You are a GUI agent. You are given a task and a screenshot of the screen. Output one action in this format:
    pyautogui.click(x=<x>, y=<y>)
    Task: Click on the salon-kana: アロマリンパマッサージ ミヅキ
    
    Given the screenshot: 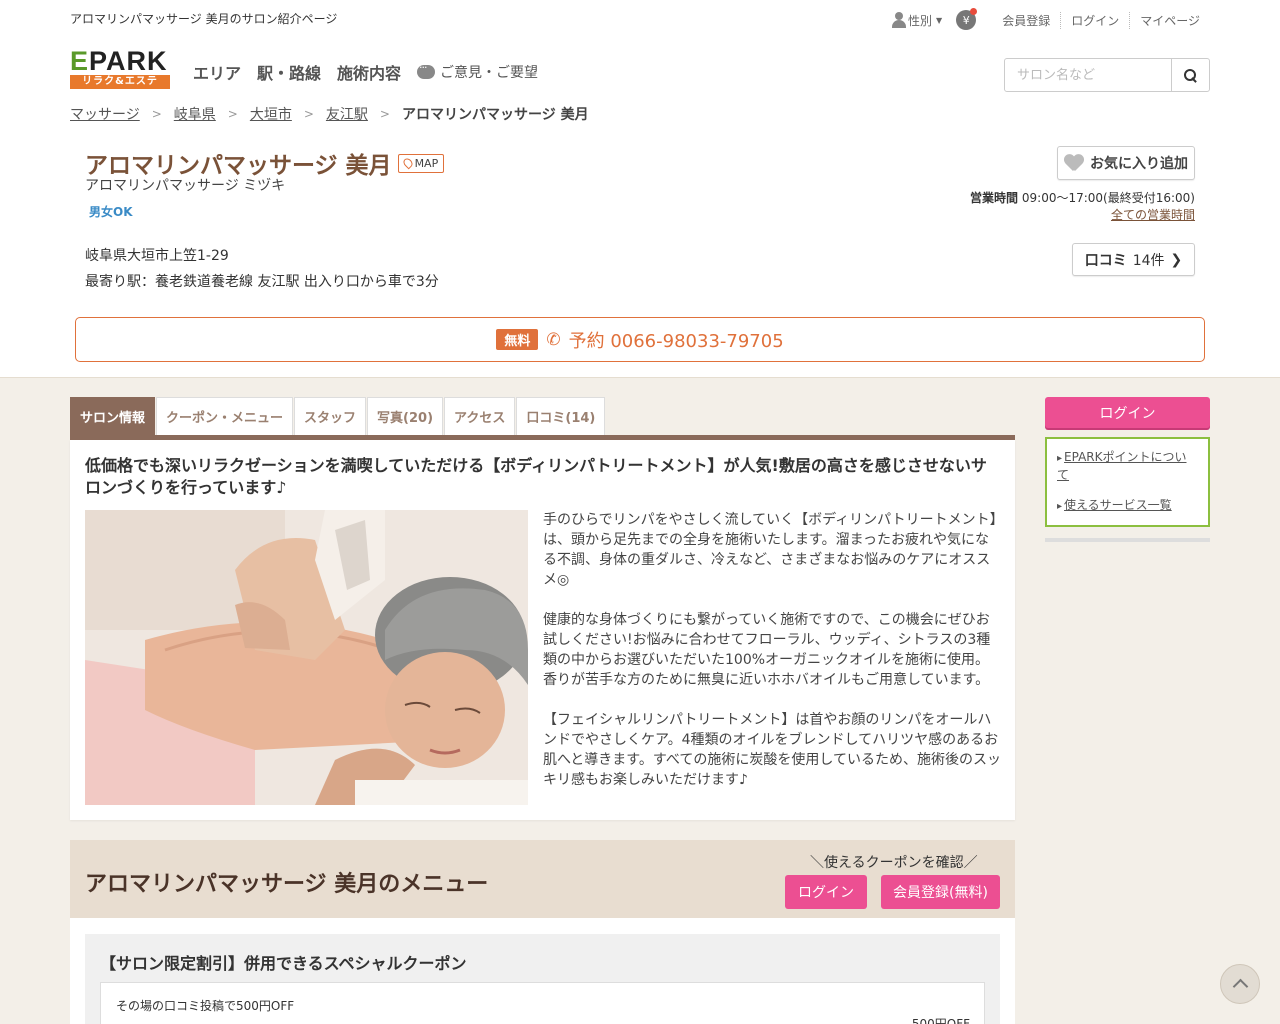 What is the action you would take?
    pyautogui.click(x=185, y=186)
    